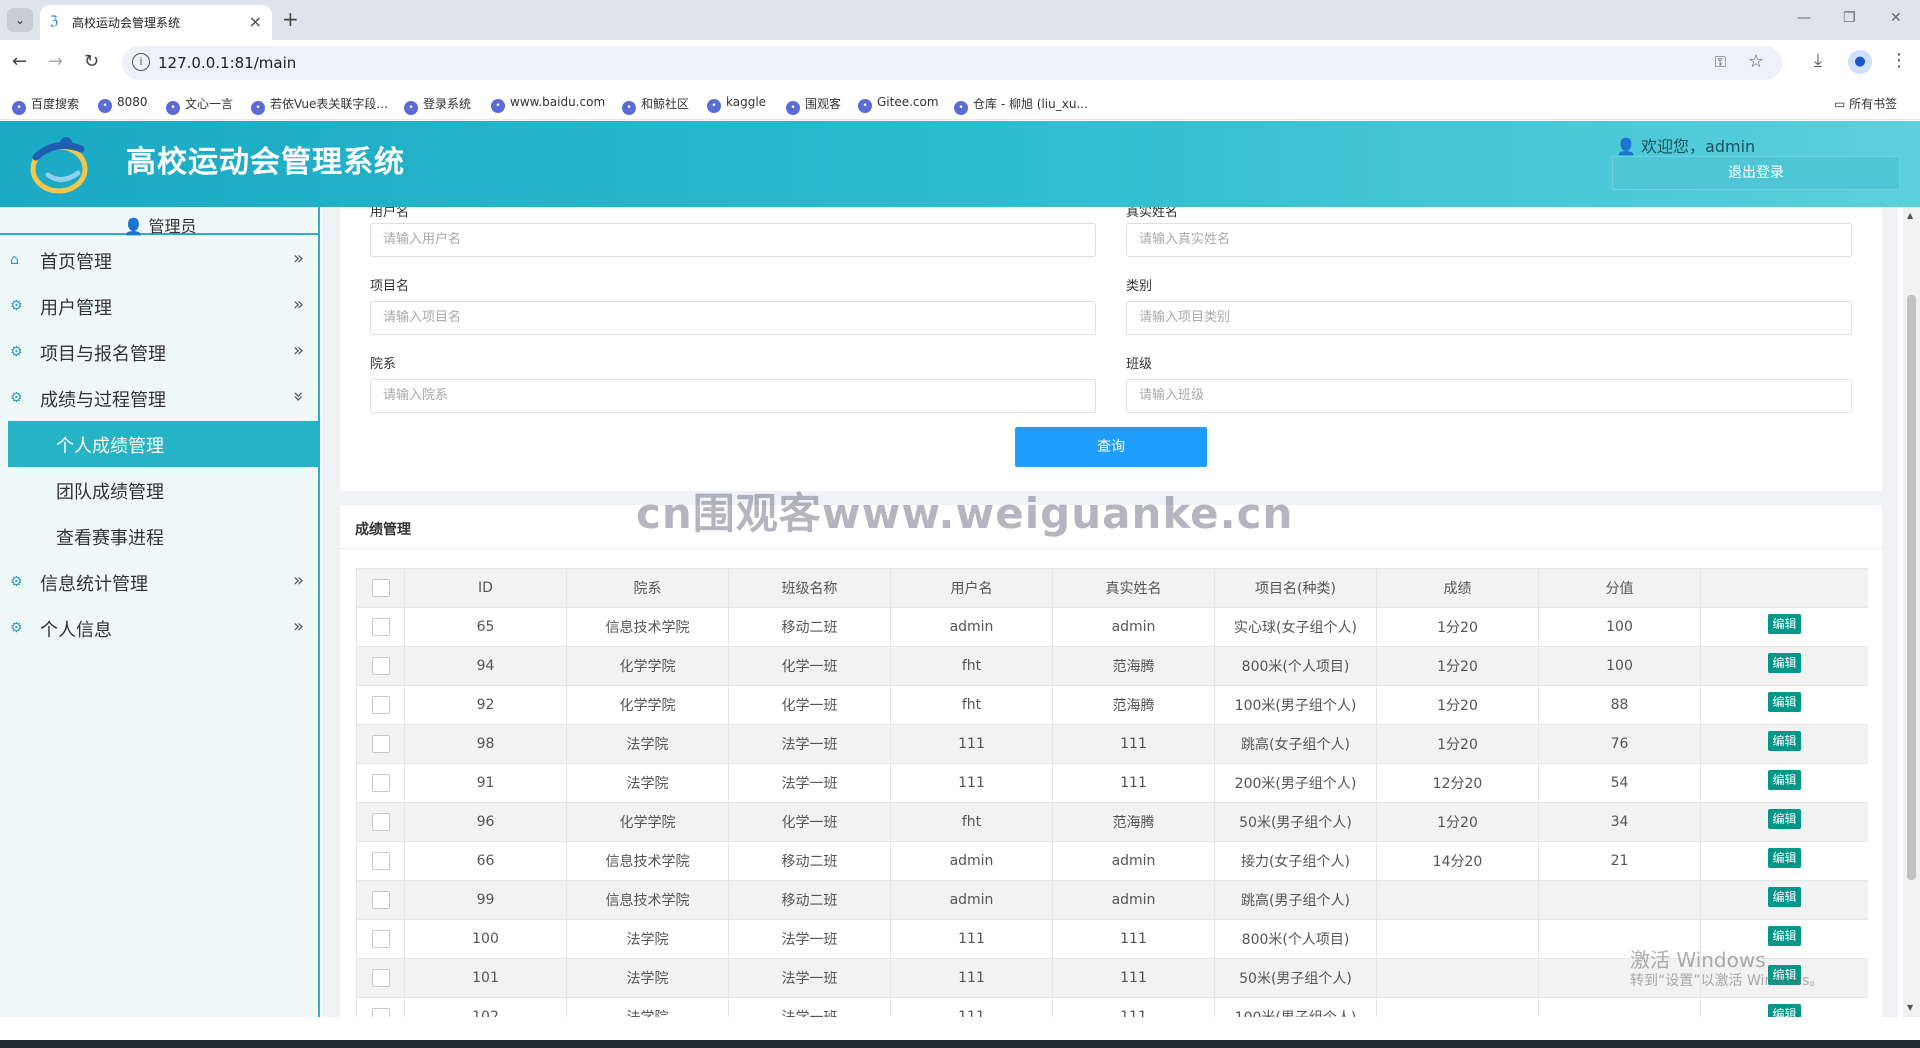 The height and width of the screenshot is (1048, 1920). I want to click on select-all-checkbox, so click(380, 588).